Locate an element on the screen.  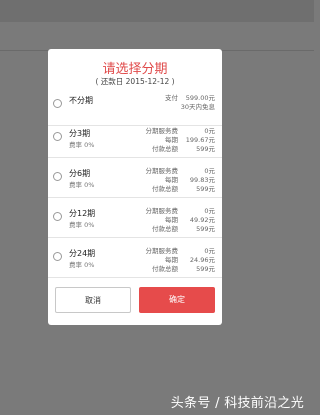
option-name: 分12期 is located at coordinates (82, 213).